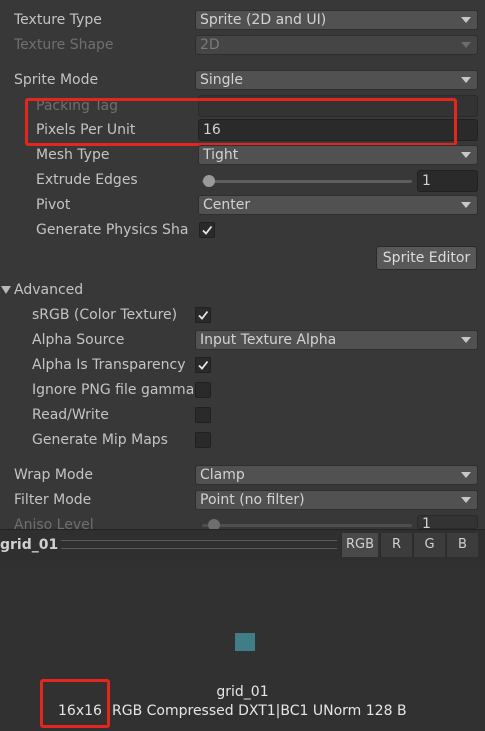 The width and height of the screenshot is (485, 731). I want to click on highlight-box, so click(241, 122).